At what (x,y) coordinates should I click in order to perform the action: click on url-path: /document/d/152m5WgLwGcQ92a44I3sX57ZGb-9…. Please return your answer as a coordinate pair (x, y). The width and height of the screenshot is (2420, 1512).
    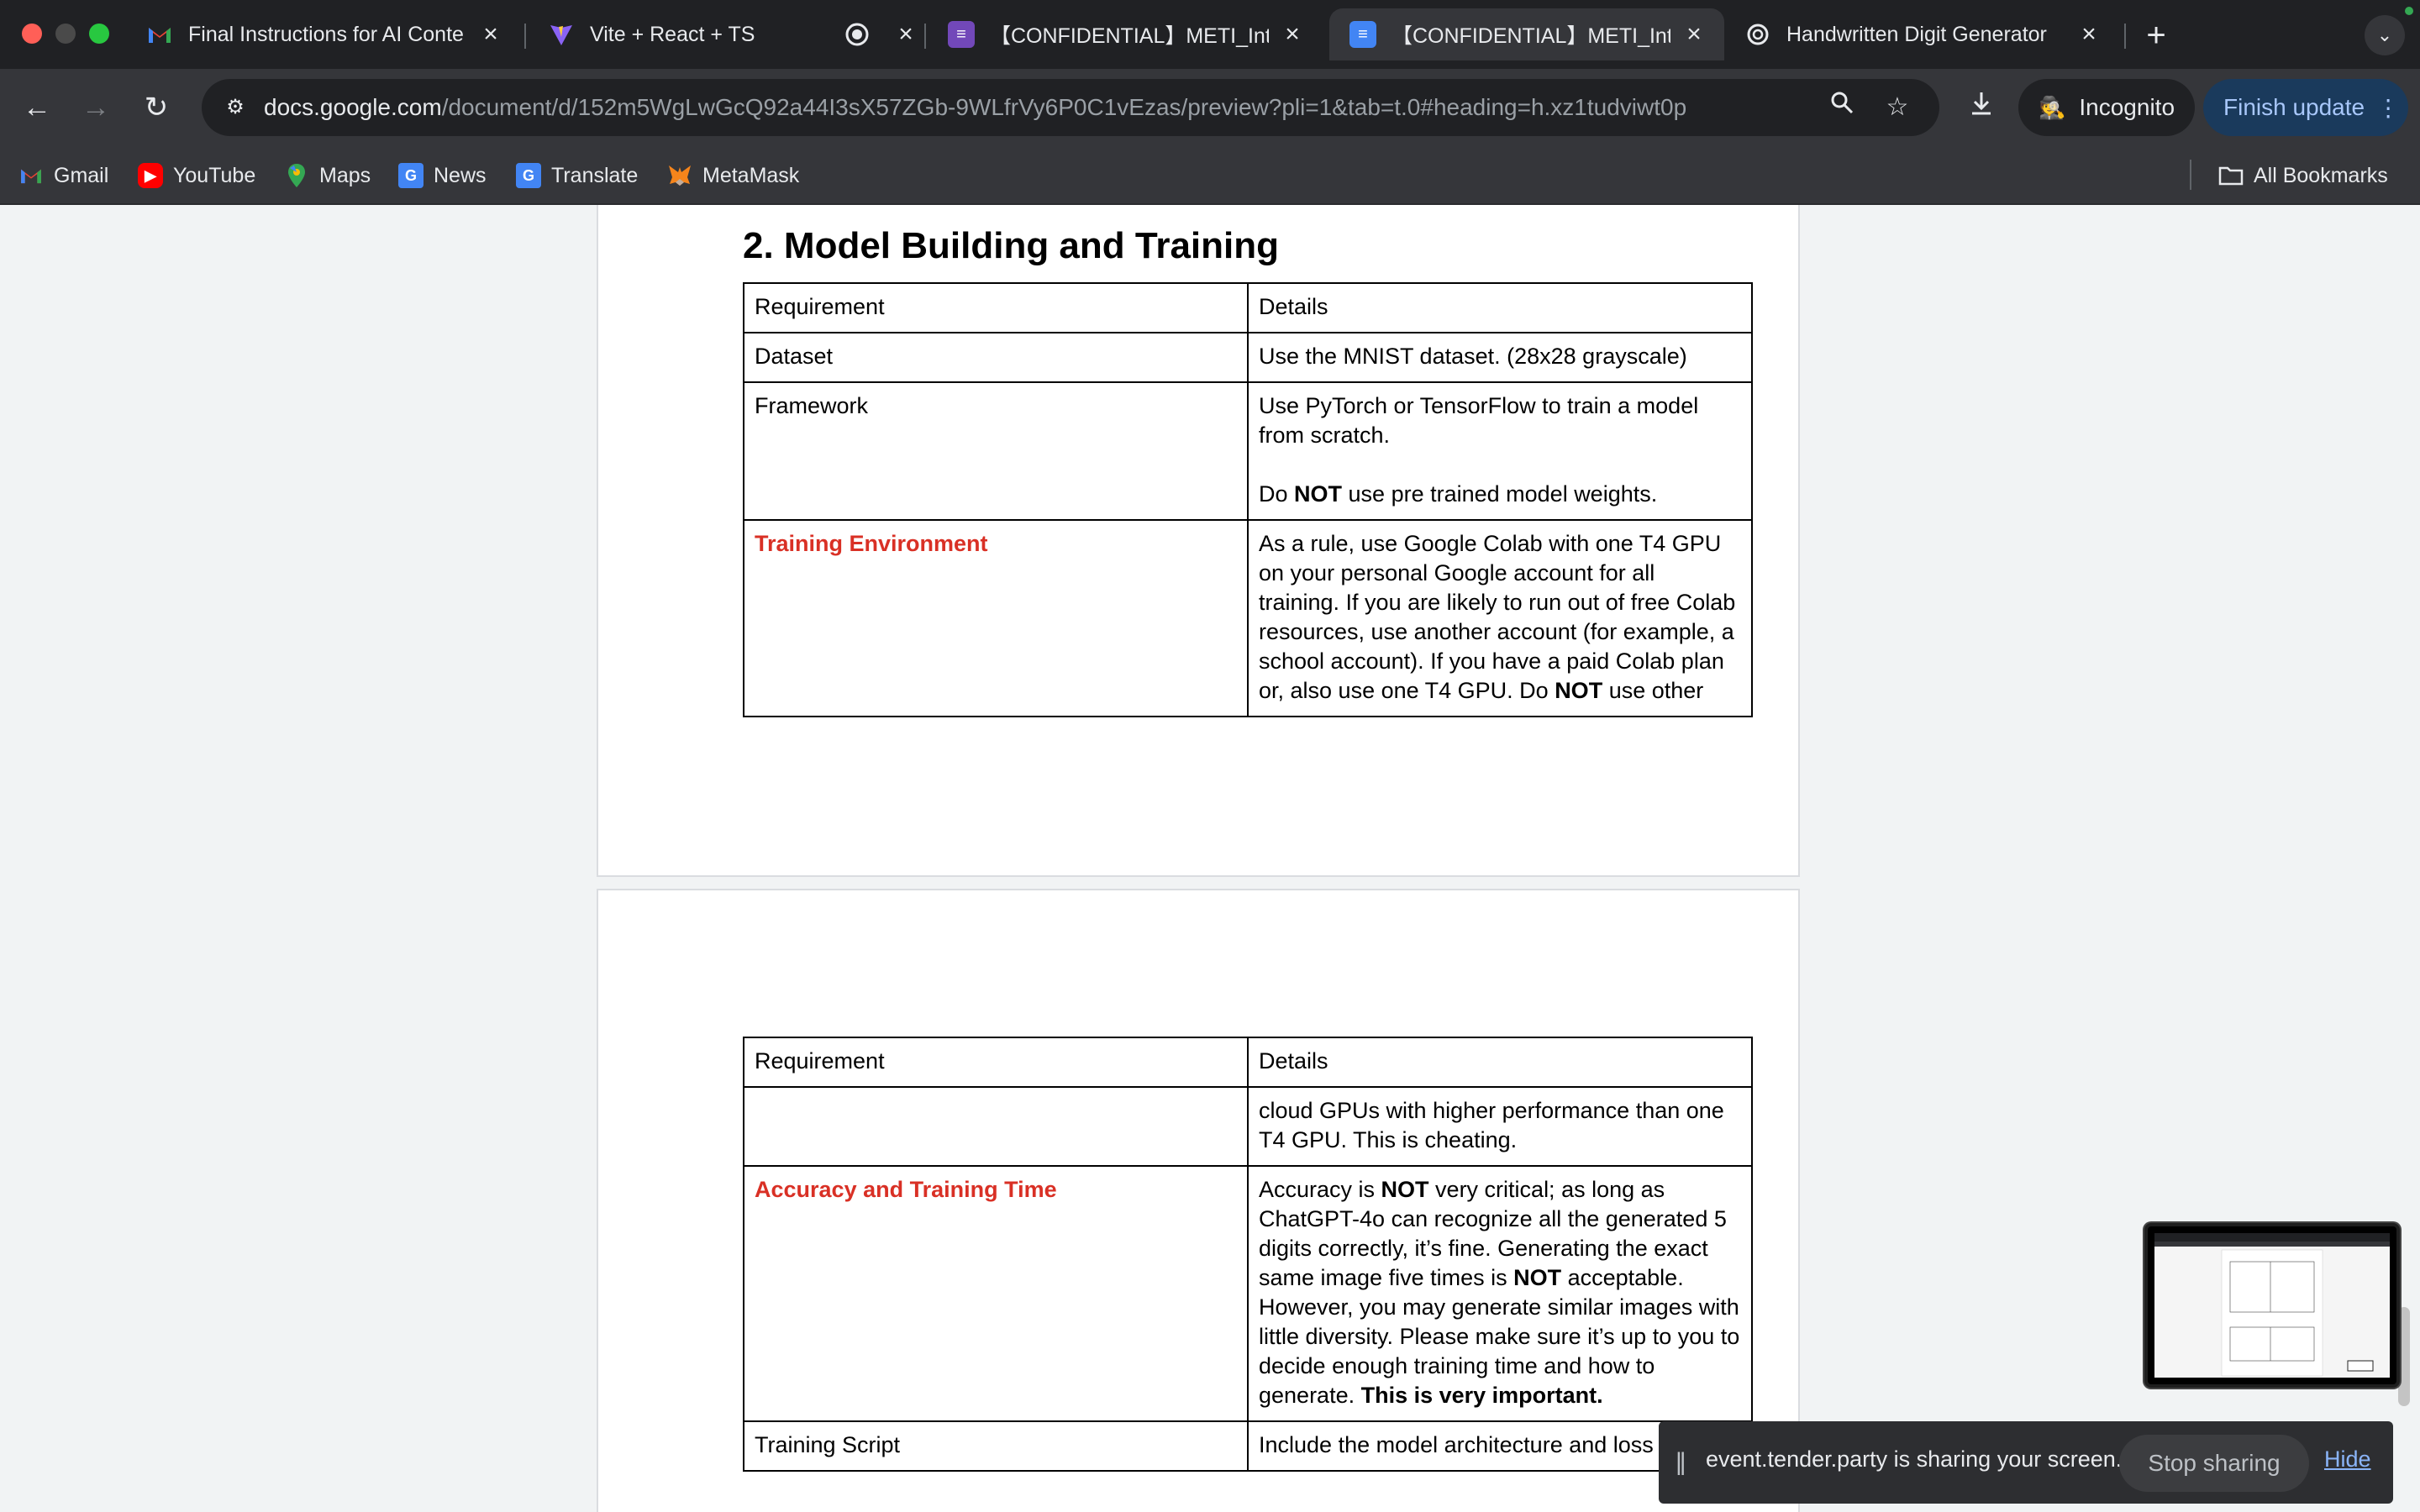
    Looking at the image, I should click on (1064, 107).